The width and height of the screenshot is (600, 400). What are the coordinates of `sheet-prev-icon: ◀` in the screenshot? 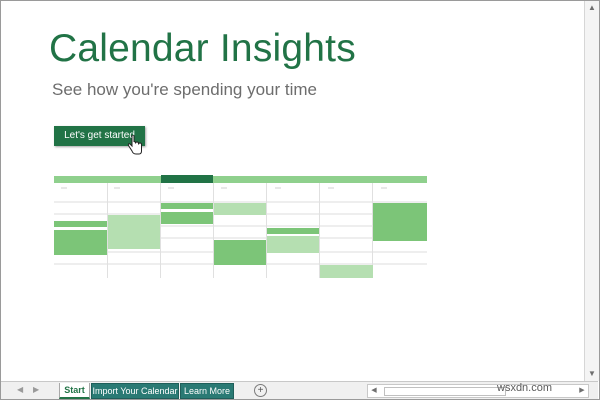 It's located at (20, 389).